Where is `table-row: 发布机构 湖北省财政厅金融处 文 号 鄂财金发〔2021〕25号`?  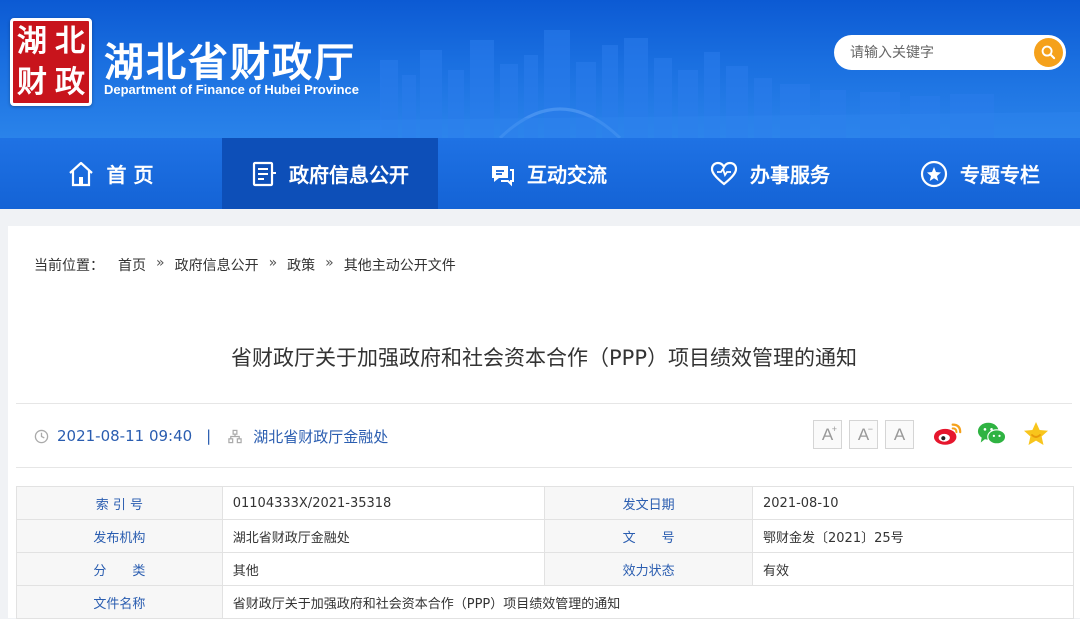 table-row: 发布机构 湖北省财政厅金融处 文 号 鄂财金发〔2021〕25号 is located at coordinates (545, 536).